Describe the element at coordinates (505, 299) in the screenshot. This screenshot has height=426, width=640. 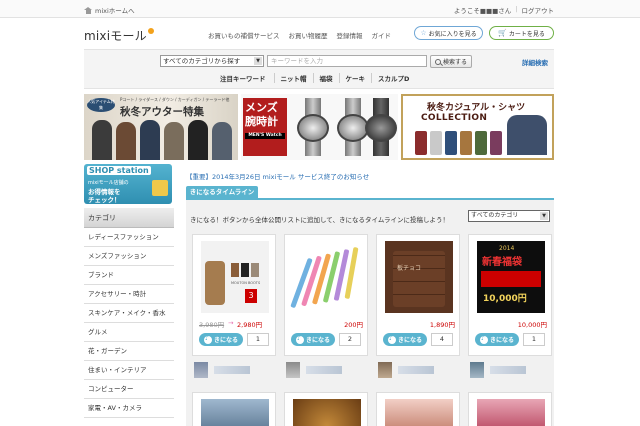
I see `lucky-bag-price: 10,000円` at that location.